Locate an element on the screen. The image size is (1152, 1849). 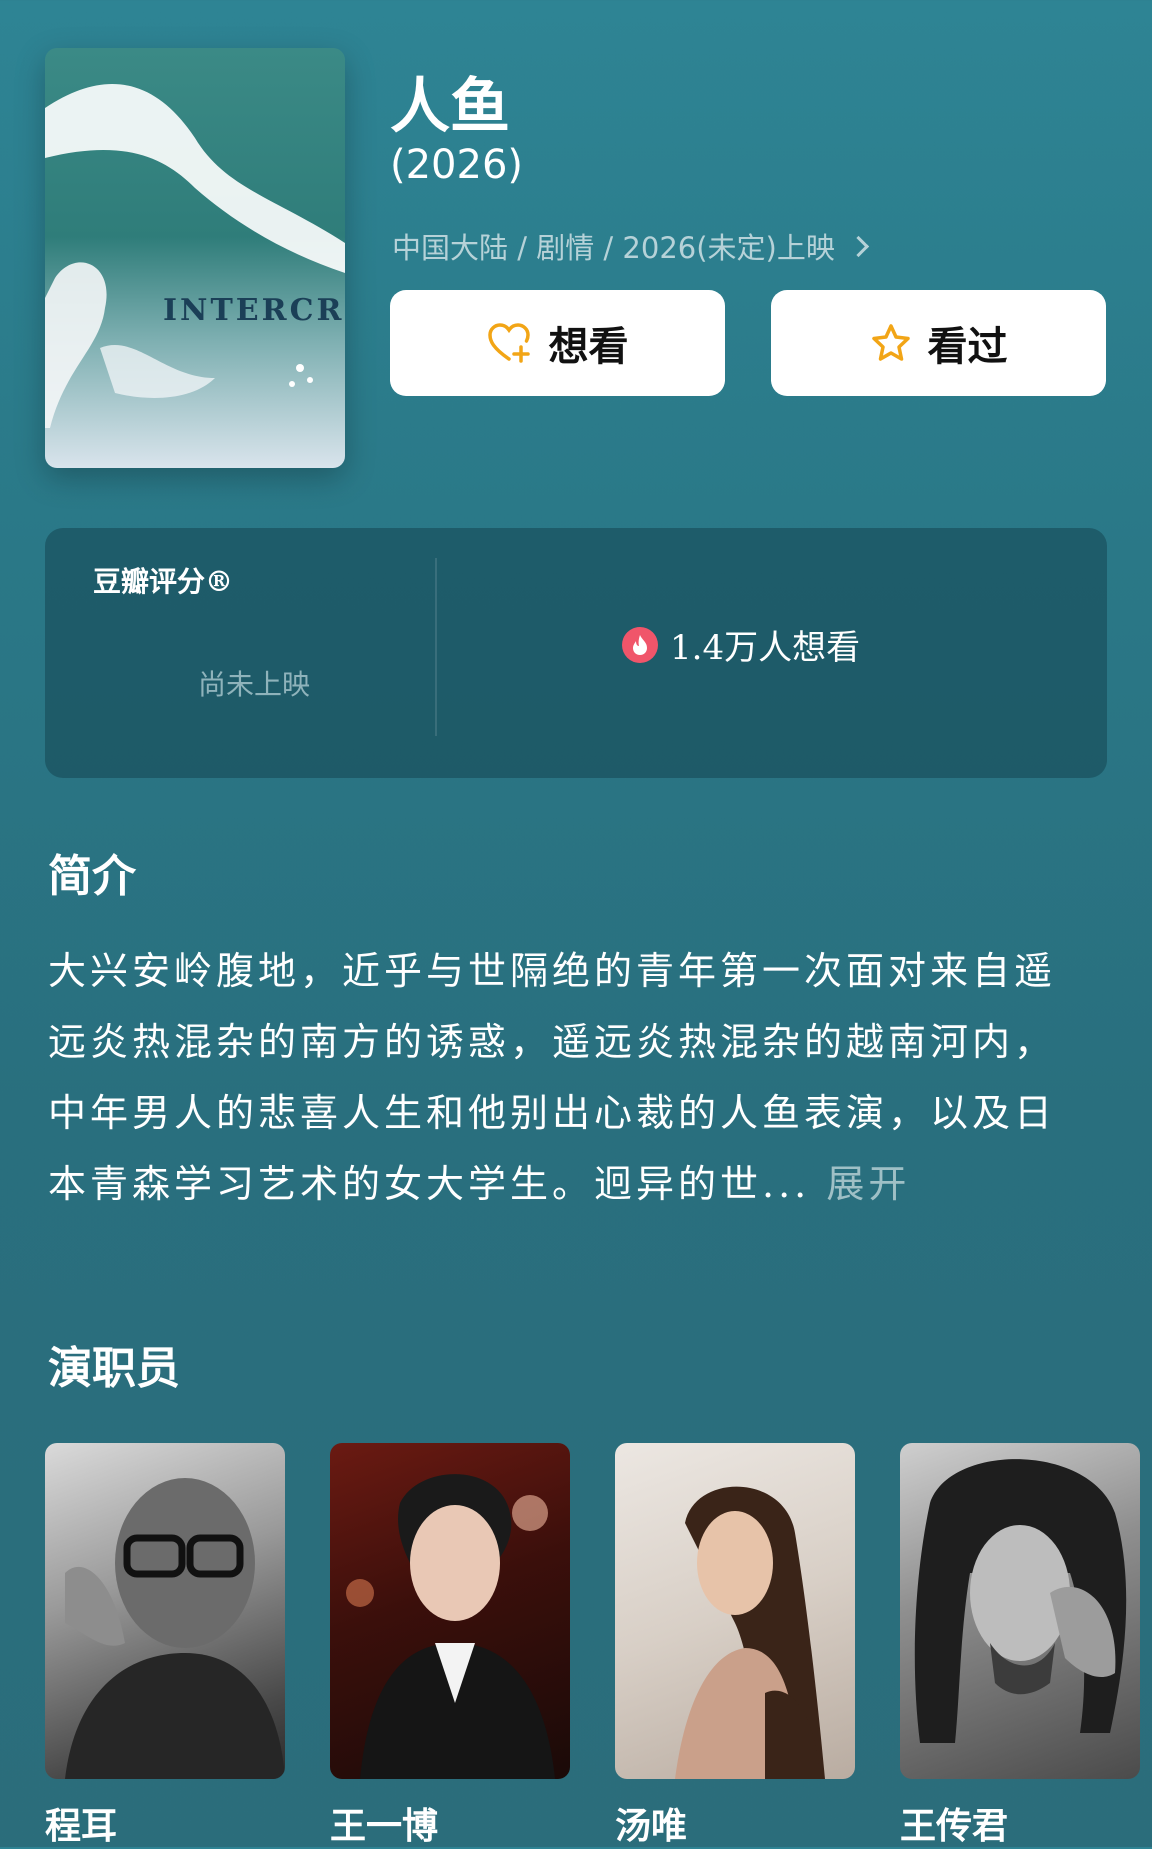
movie-year: (2026) is located at coordinates (457, 165).